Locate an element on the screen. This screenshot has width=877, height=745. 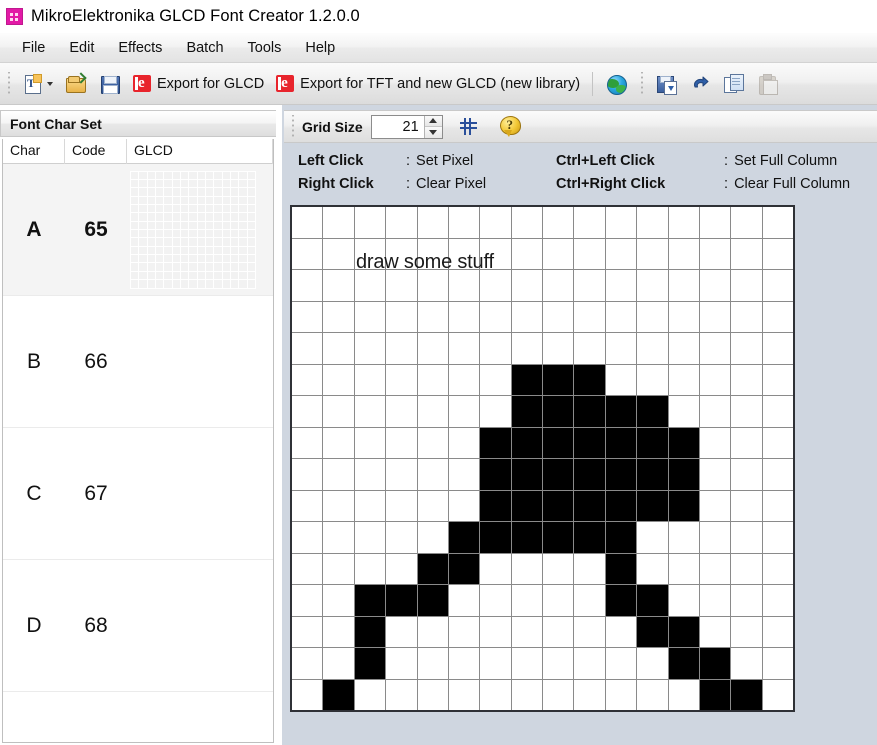
help-button: ? is located at coordinates (511, 127).